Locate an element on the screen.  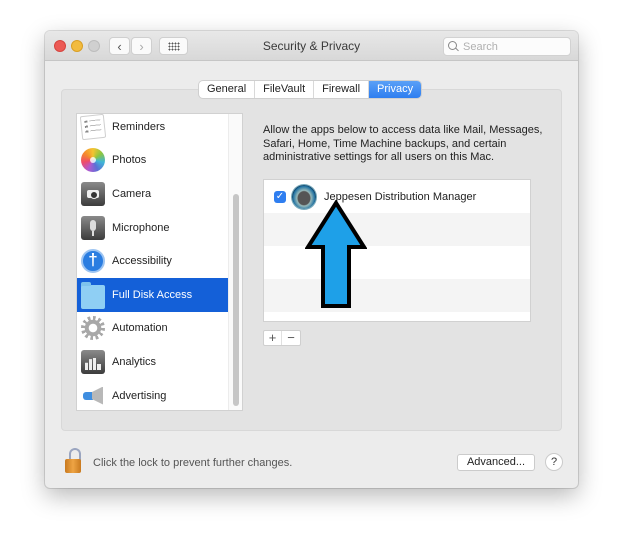
sidebar-item-reminders: Reminders is located at coordinates (153, 129).